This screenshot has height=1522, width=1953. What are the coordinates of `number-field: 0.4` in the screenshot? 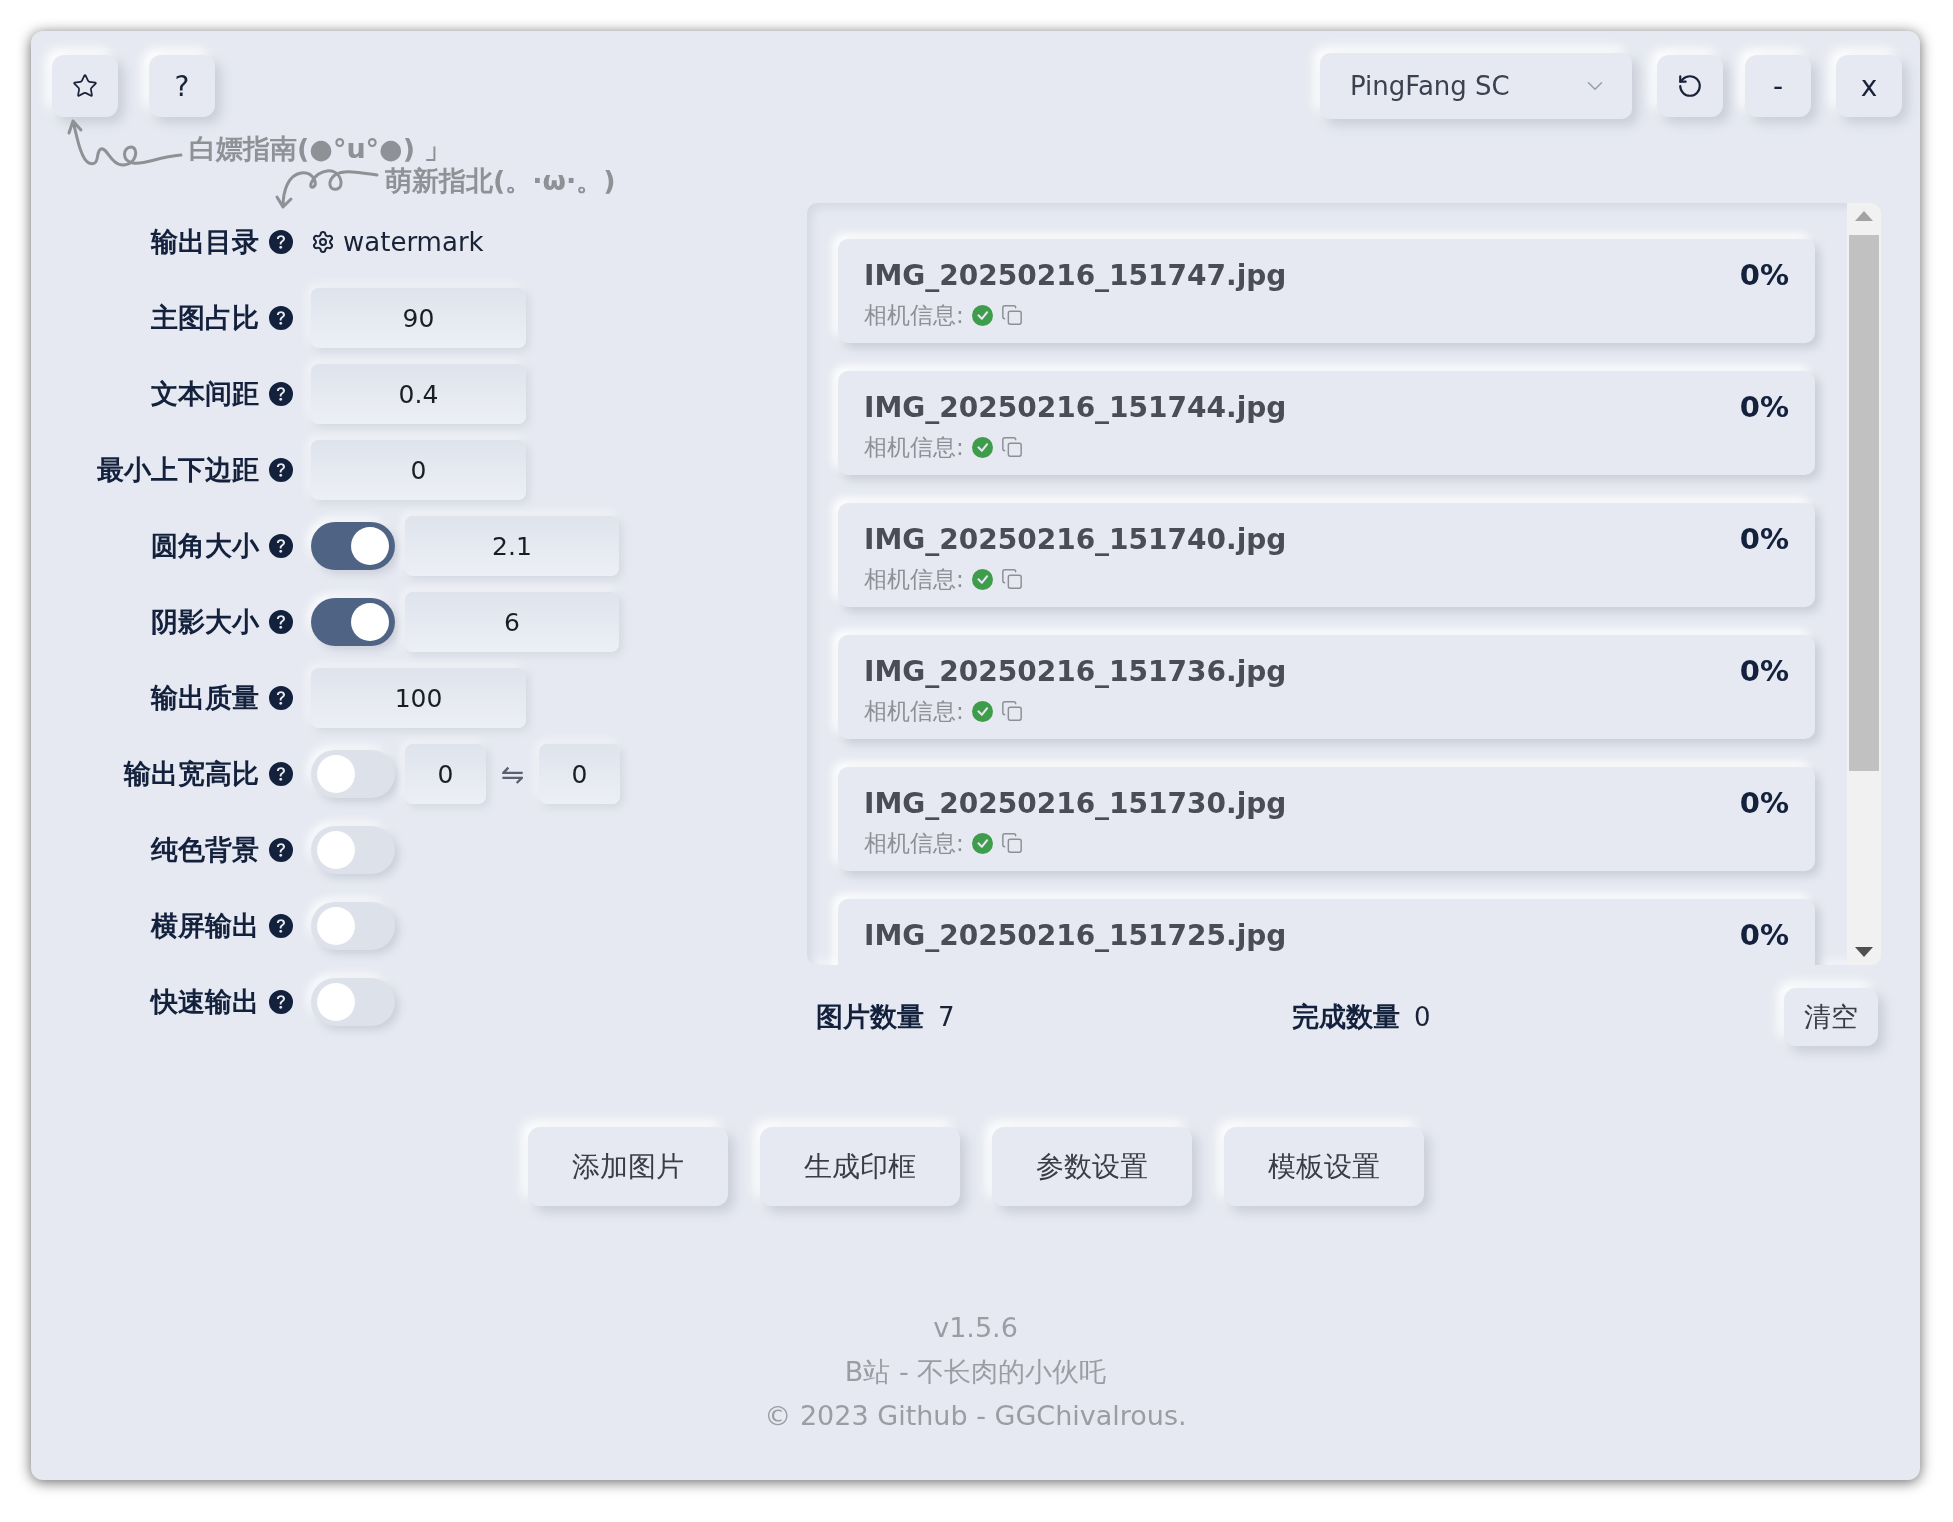 It's located at (418, 394).